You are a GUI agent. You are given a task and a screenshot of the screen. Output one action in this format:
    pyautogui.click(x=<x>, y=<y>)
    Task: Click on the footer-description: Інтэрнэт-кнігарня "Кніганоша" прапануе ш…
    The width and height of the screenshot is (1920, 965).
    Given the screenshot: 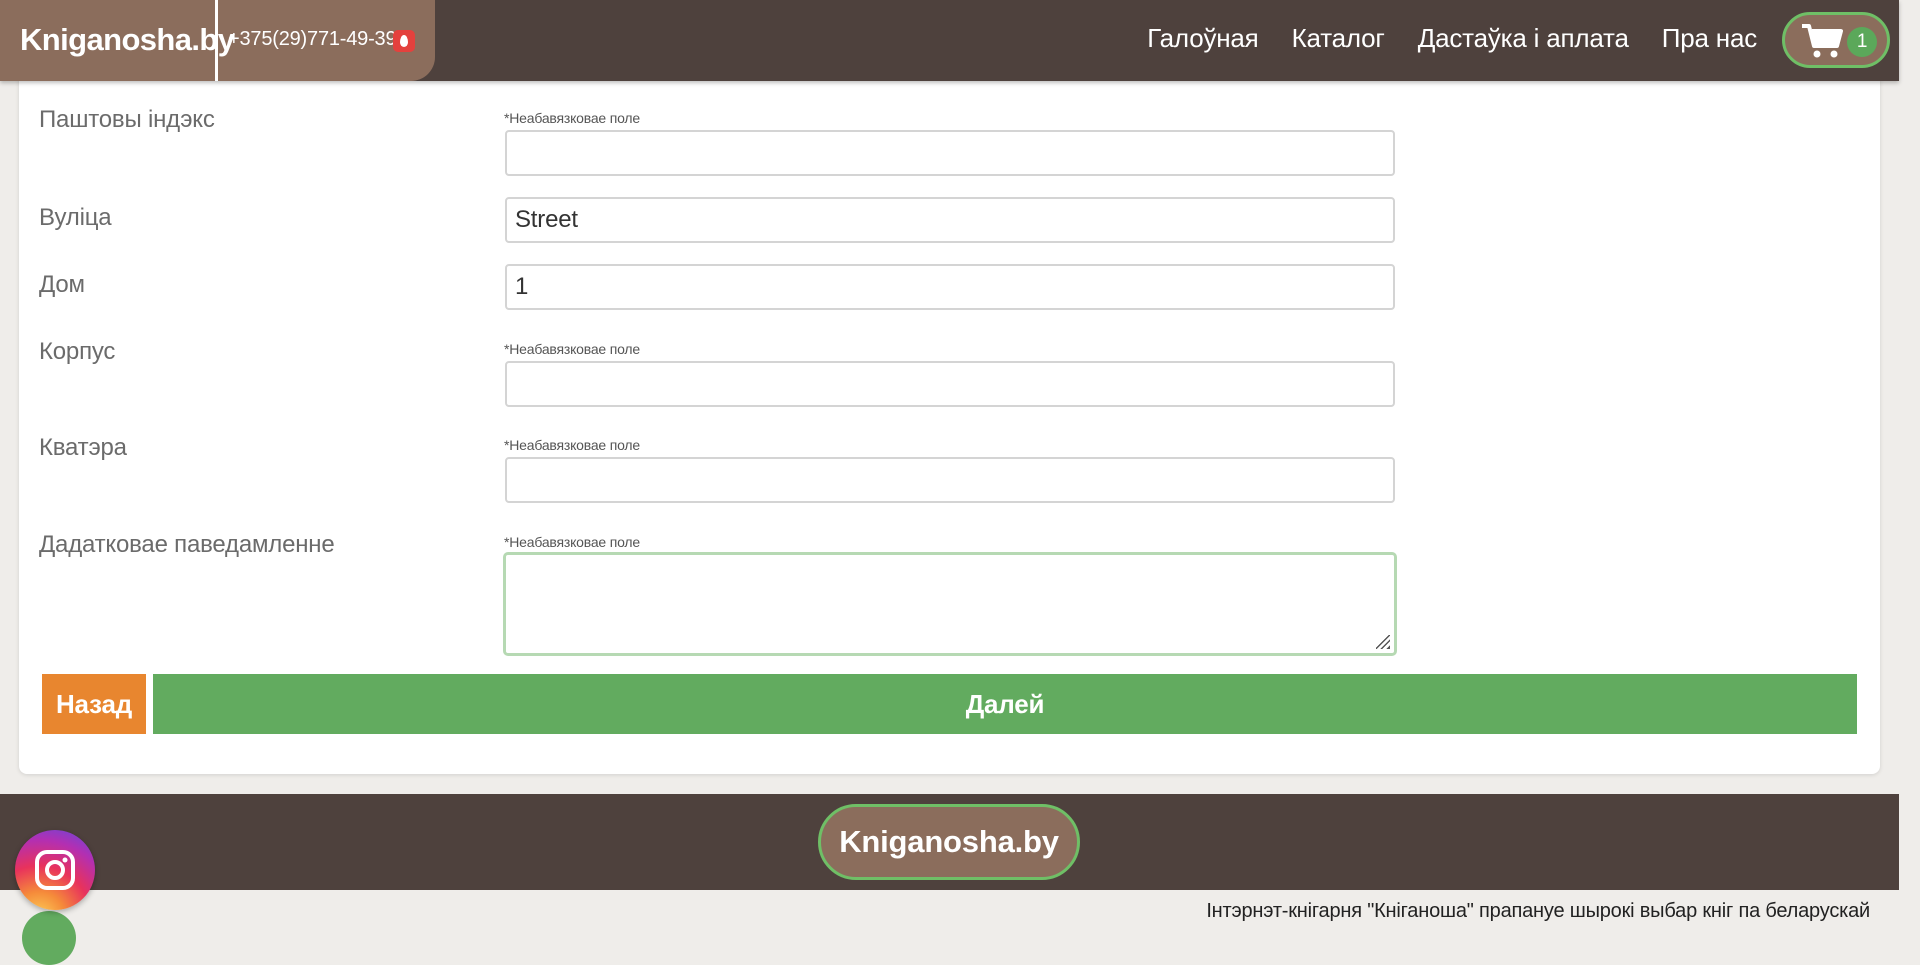 What is the action you would take?
    pyautogui.click(x=1538, y=911)
    